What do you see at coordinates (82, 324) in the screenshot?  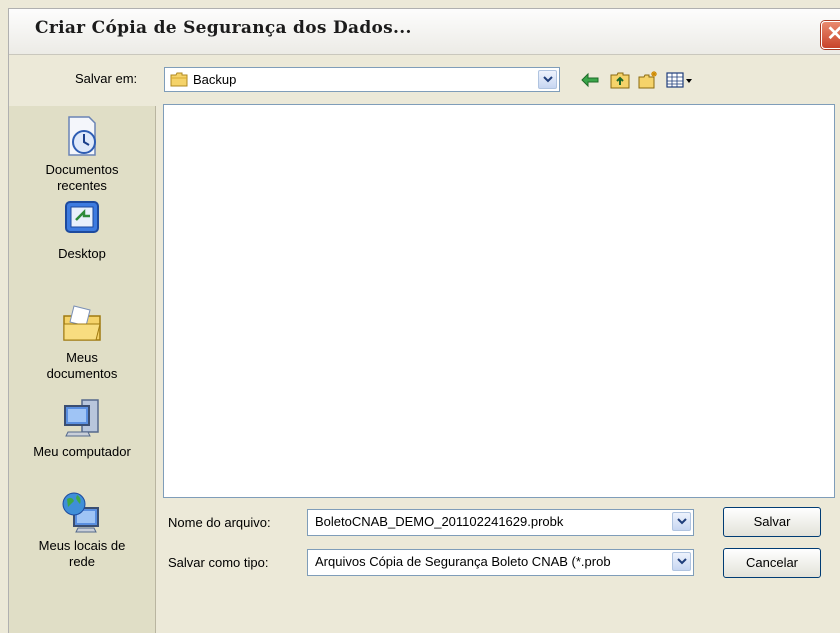 I see `my-documents-icon` at bounding box center [82, 324].